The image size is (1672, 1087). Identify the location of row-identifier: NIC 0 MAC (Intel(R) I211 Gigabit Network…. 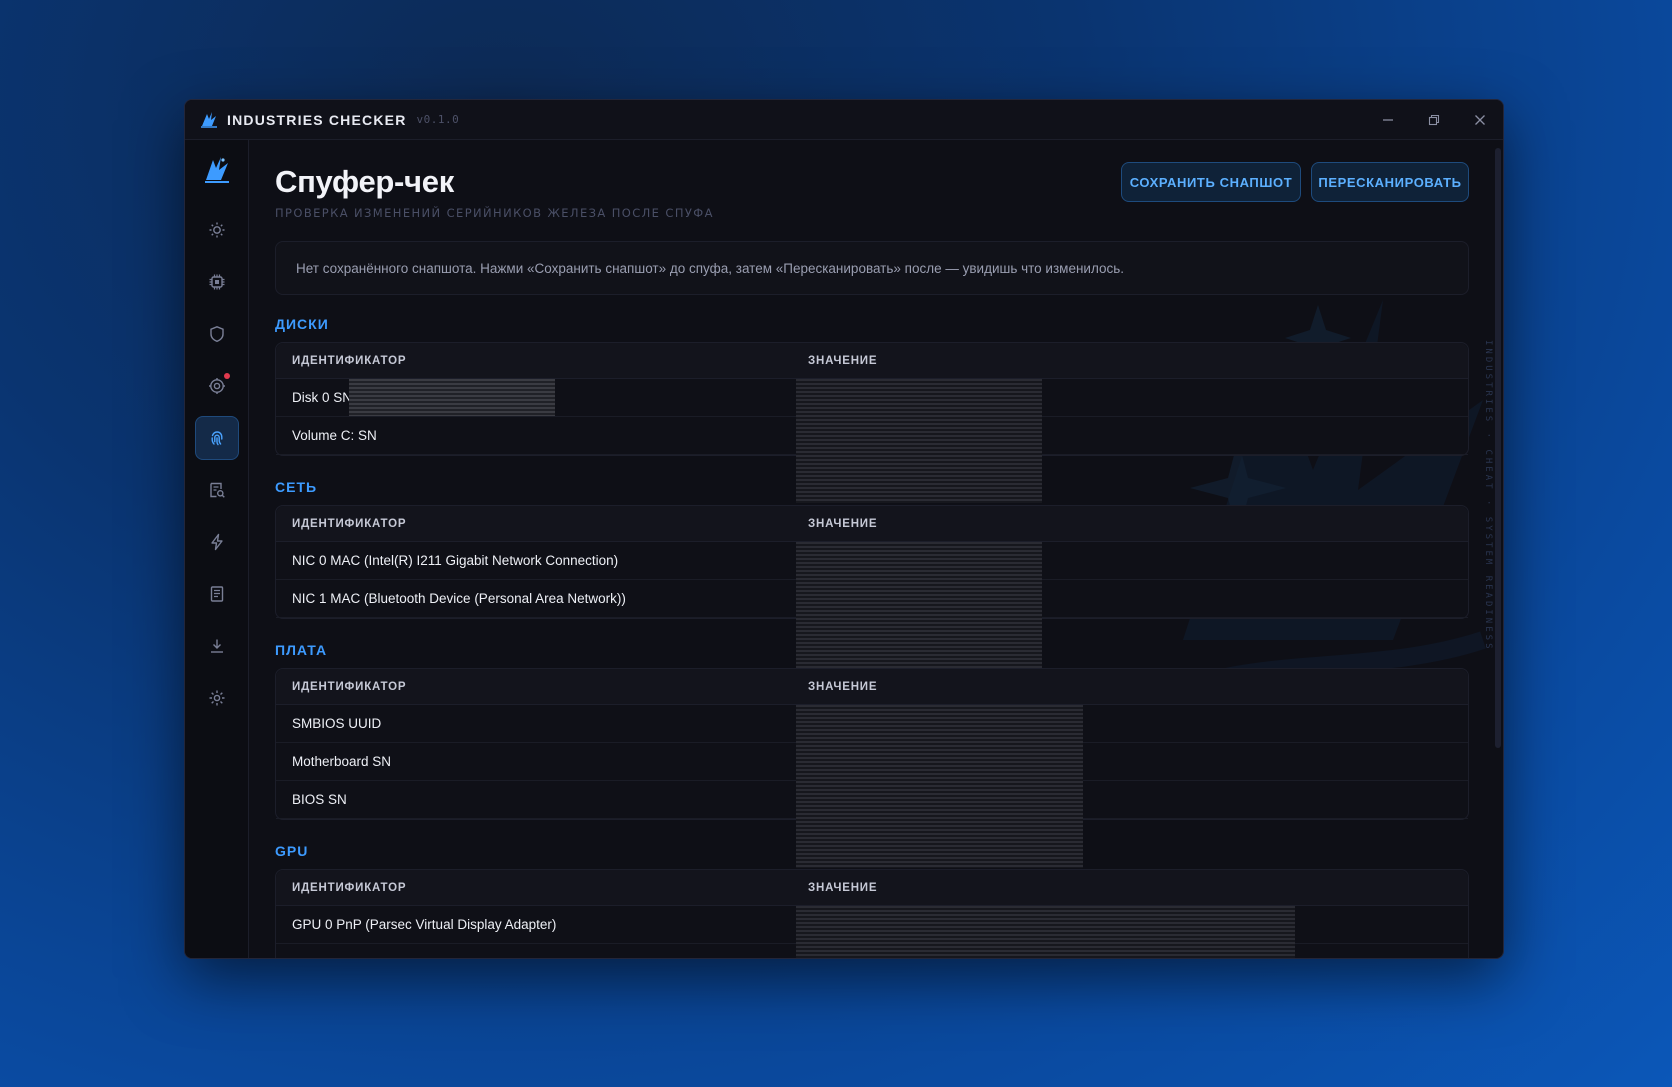
(455, 560).